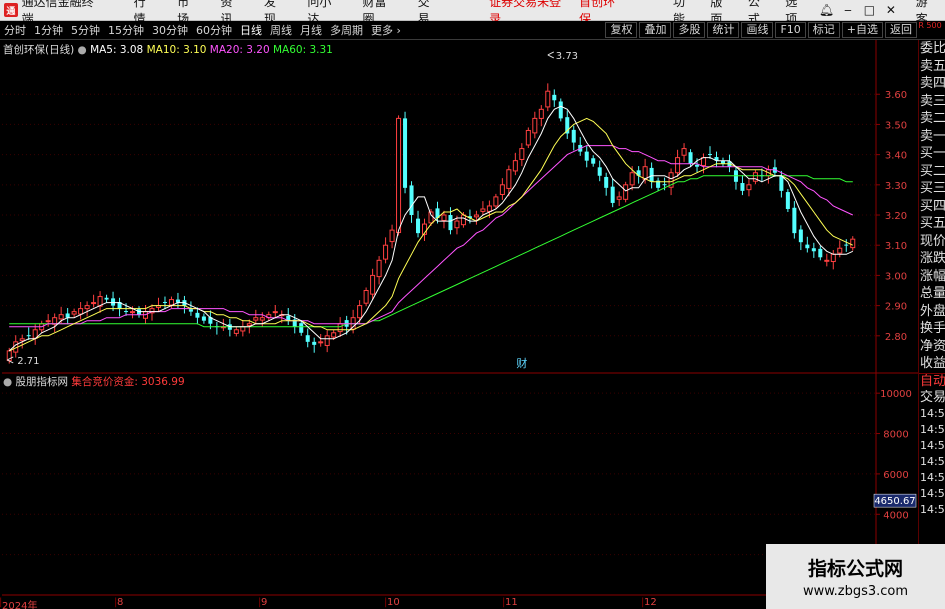 The width and height of the screenshot is (945, 609). I want to click on period-60min: 60分钟, so click(214, 30).